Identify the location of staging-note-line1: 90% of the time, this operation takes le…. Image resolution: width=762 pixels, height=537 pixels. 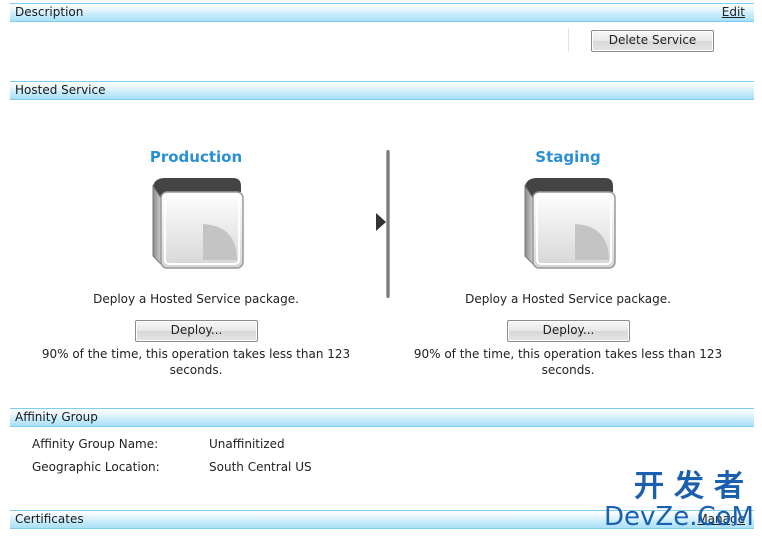
(568, 354).